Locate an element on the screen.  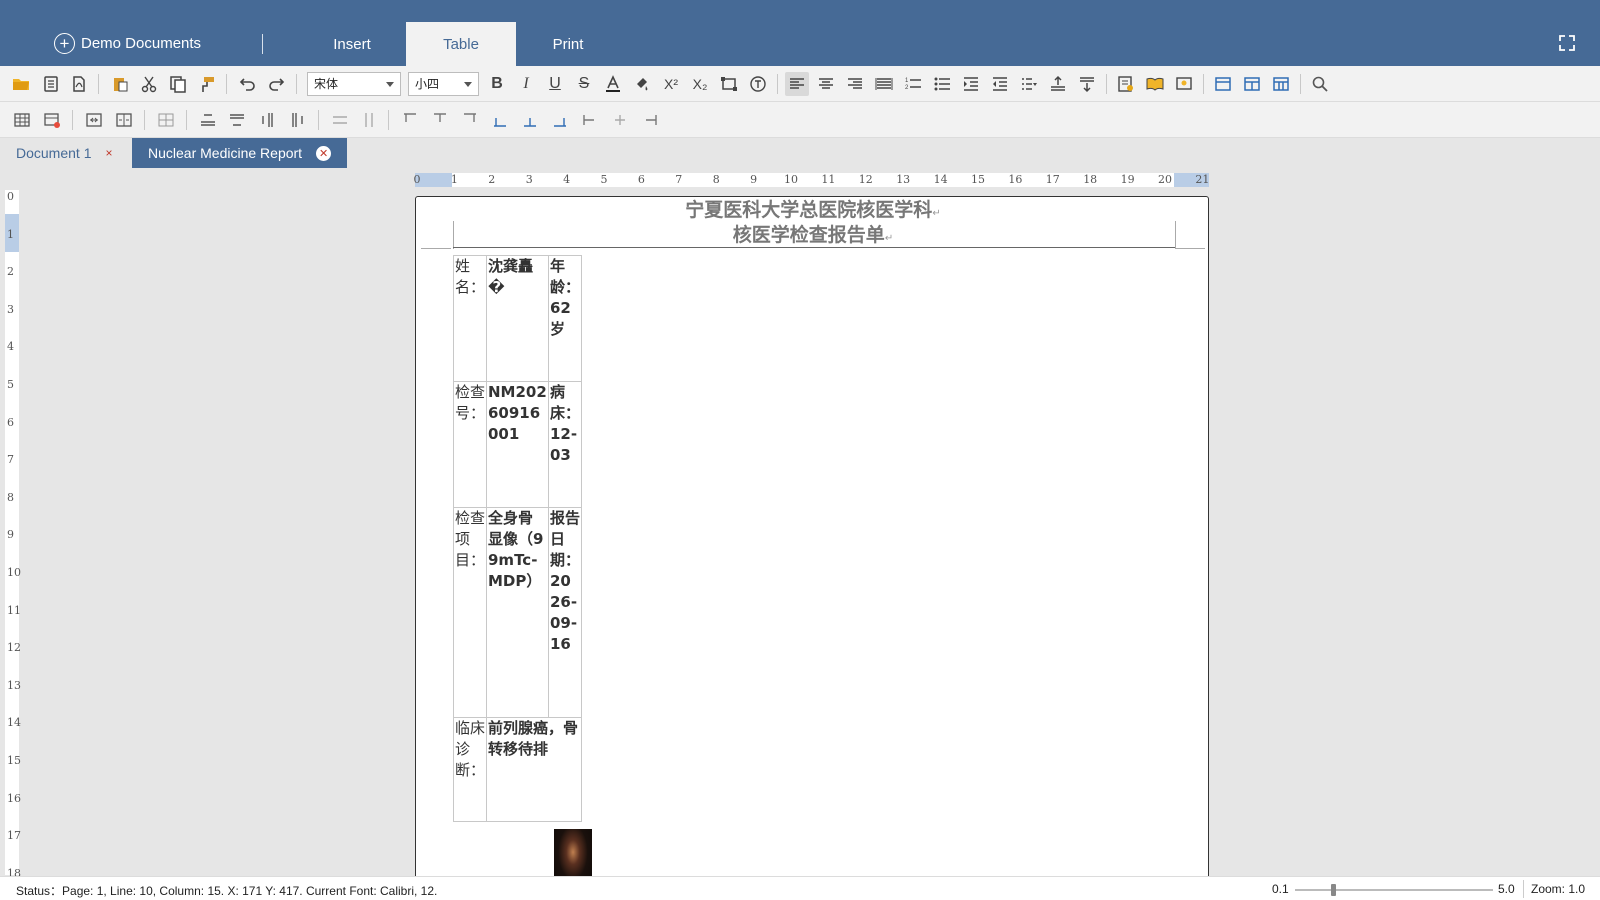
diagnosis-label: 临床诊断： is located at coordinates (470, 769).